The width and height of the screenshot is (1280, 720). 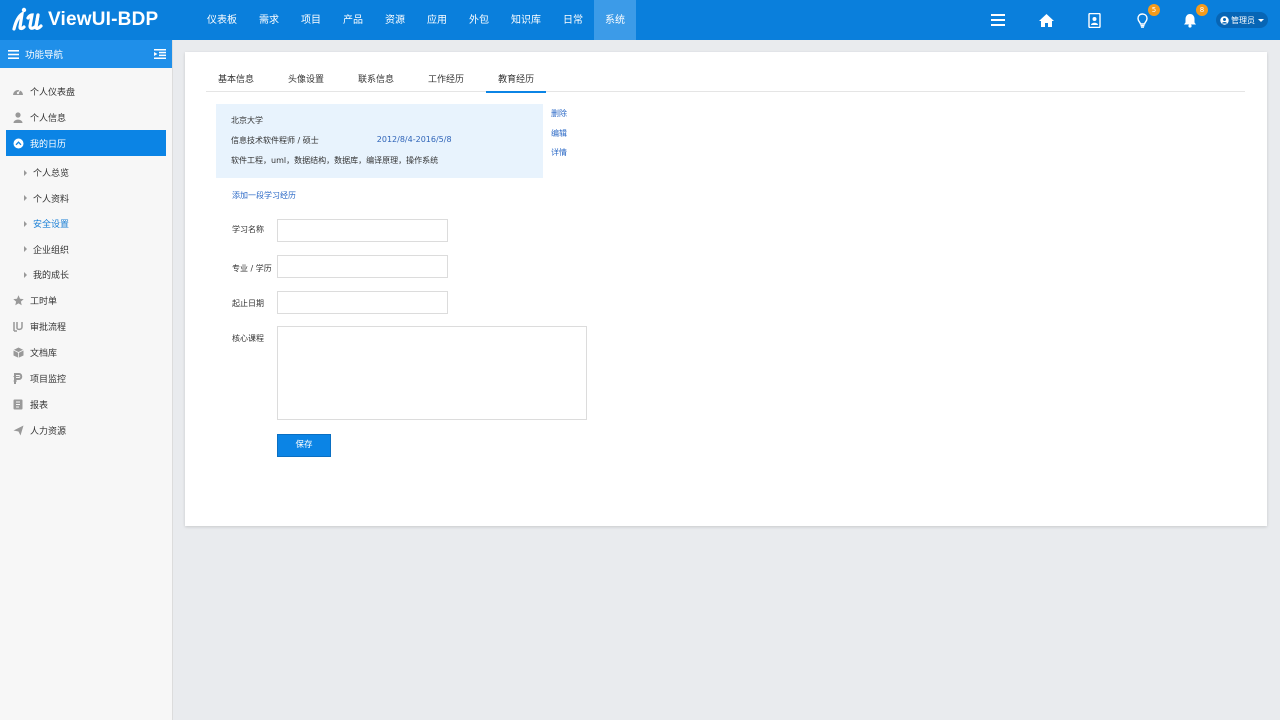 I want to click on nav-projects: 项目, so click(x=311, y=20).